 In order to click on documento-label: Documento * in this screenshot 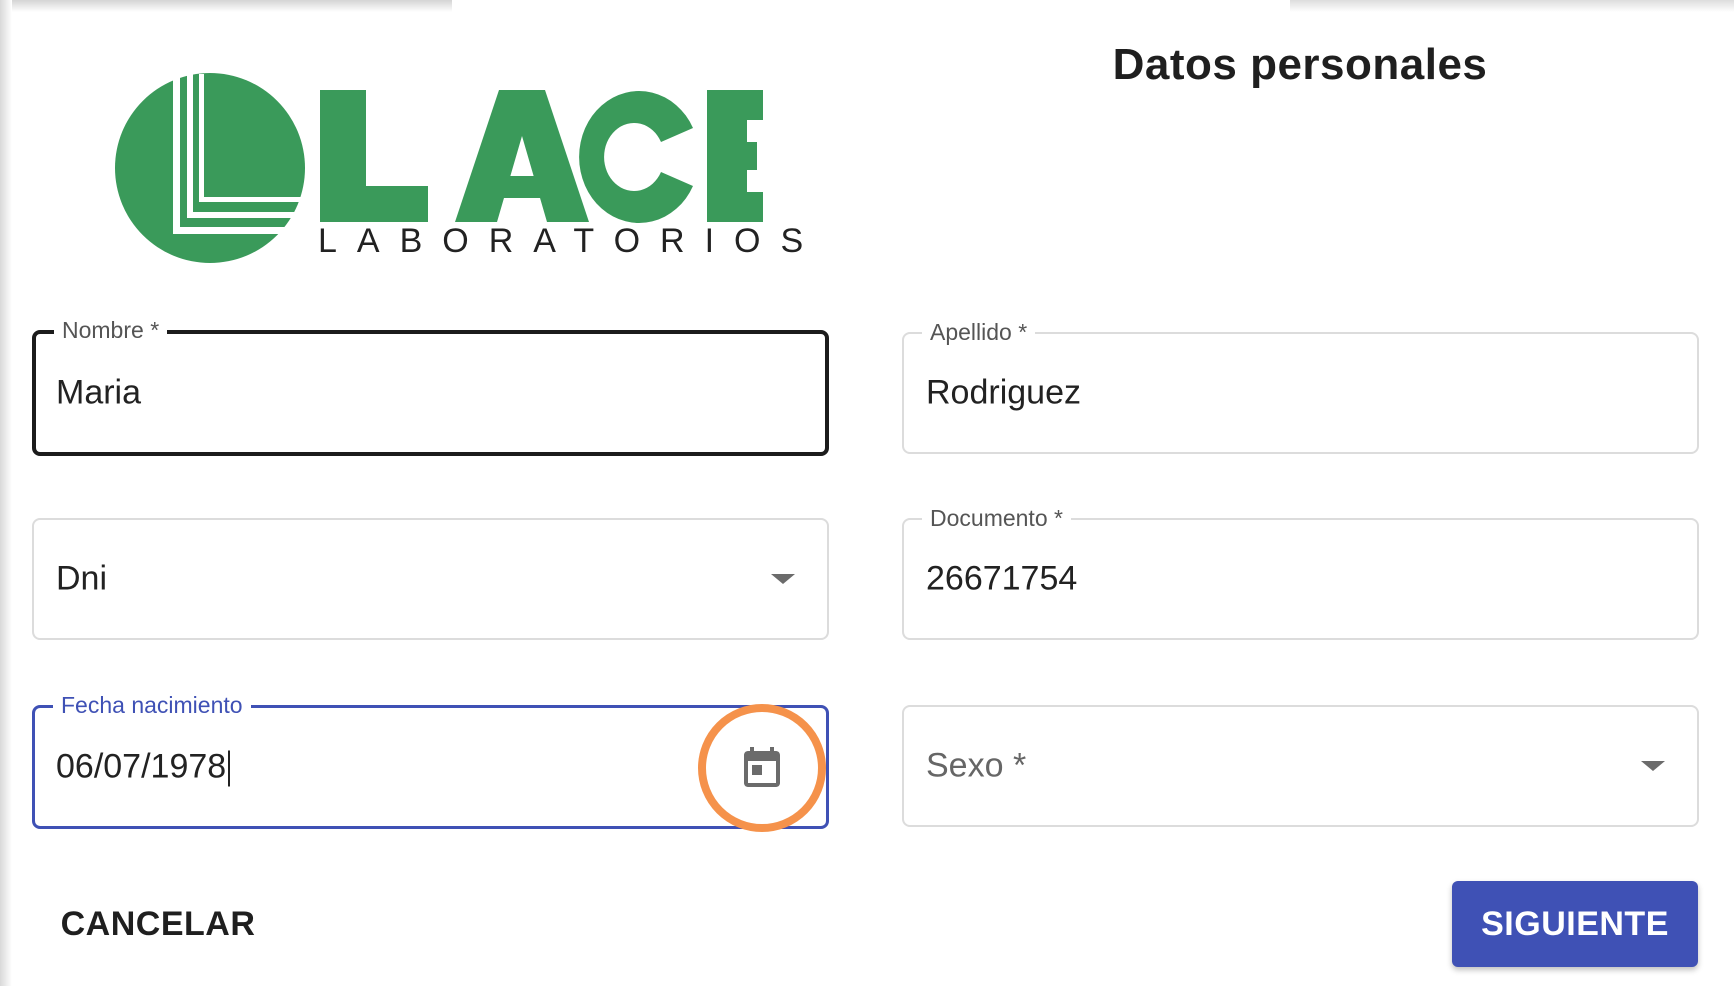, I will do `click(996, 518)`.